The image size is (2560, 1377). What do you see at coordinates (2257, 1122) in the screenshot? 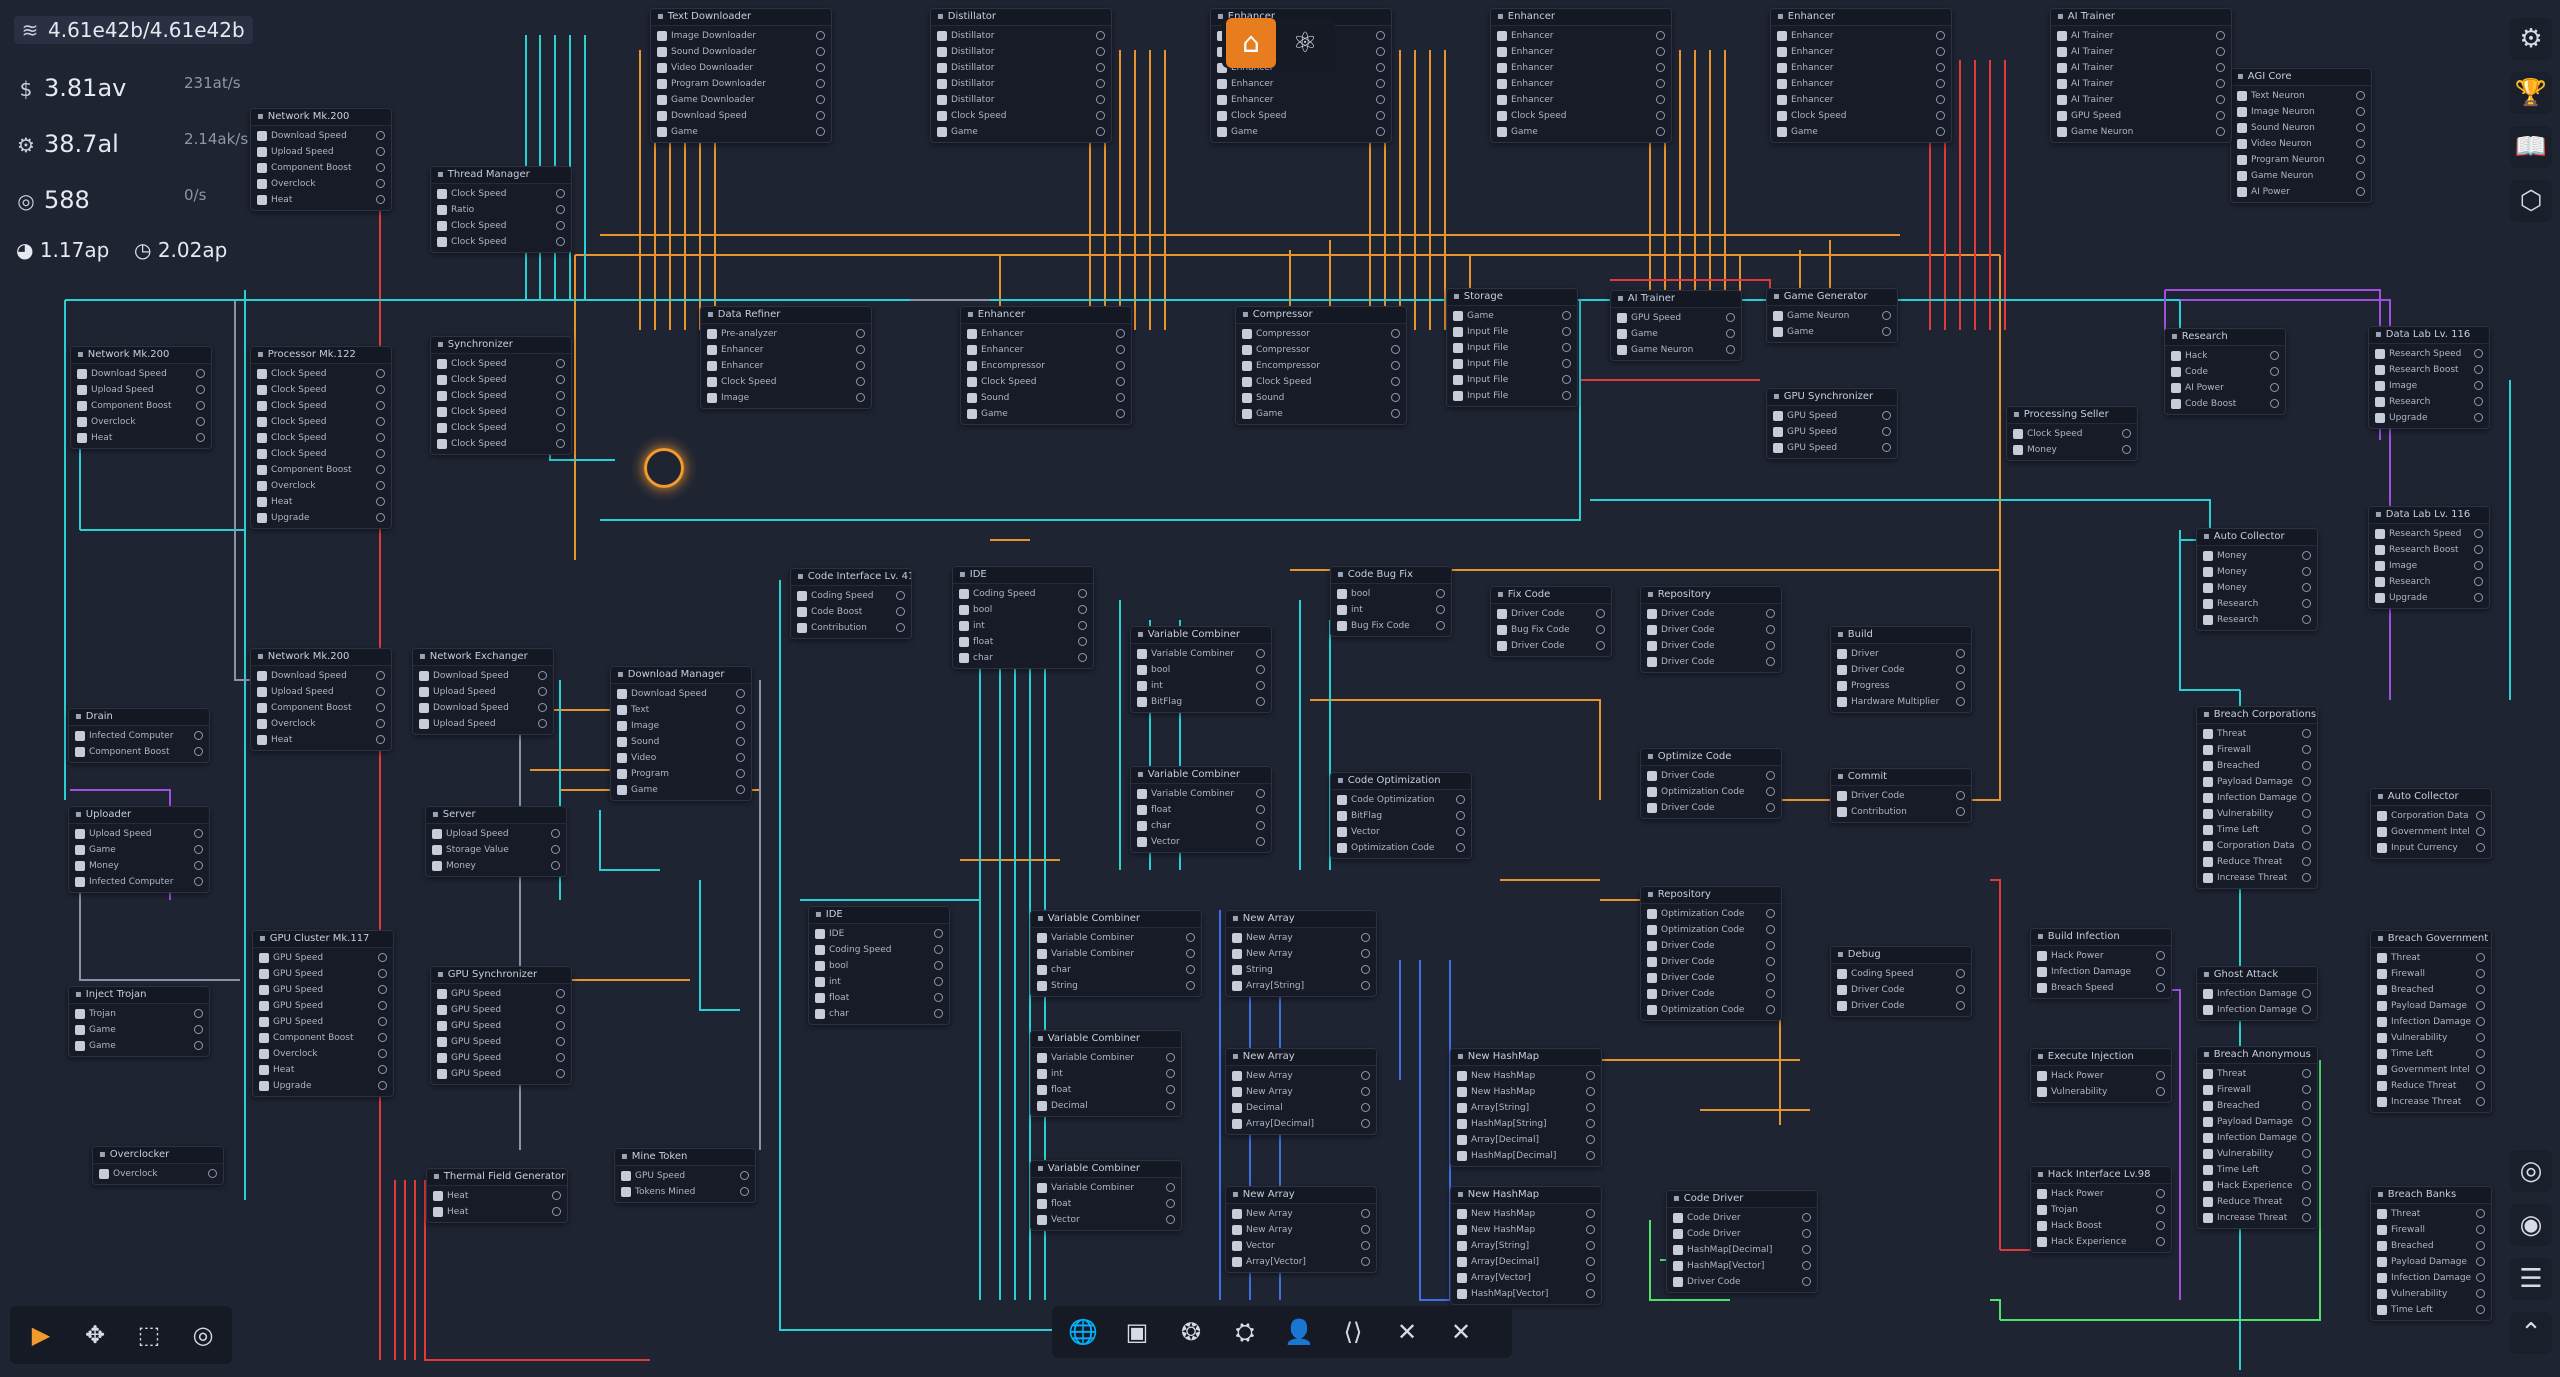
I see `node-port: Payload Damage` at bounding box center [2257, 1122].